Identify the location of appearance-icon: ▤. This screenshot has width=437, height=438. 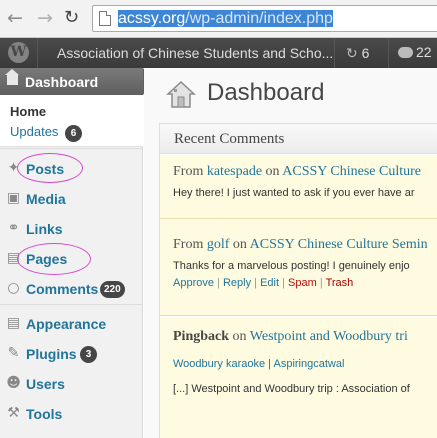
(13, 323).